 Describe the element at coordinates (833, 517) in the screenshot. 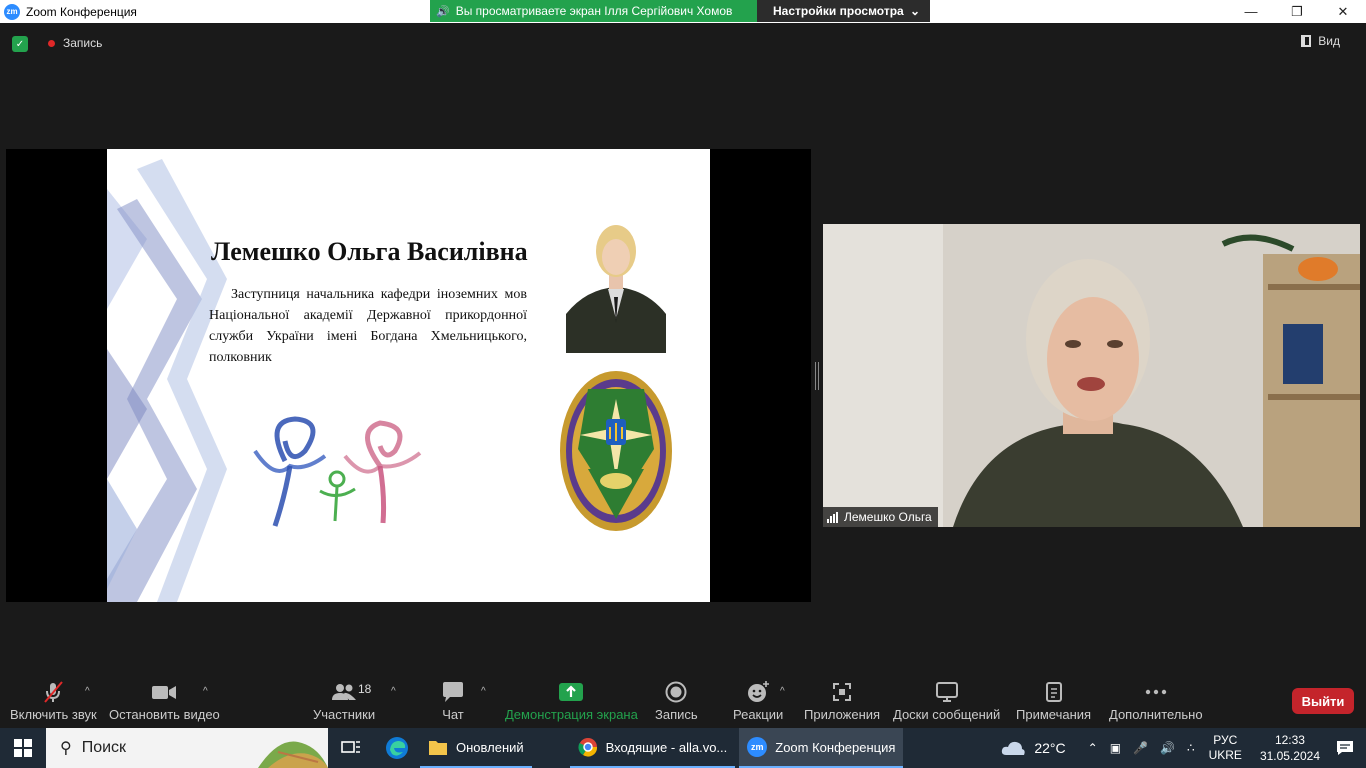

I see `signal-strength-icon` at that location.